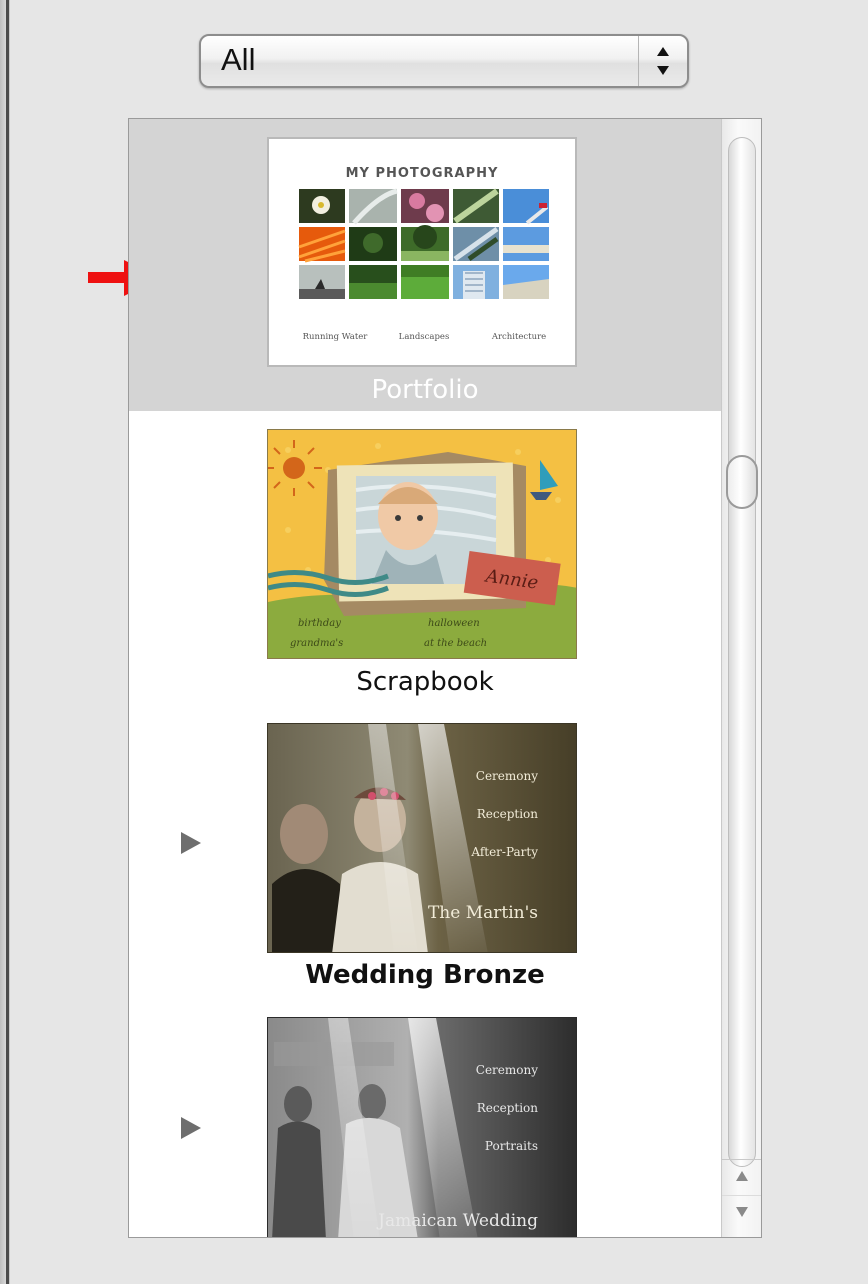  I want to click on vertical-scrollbar, so click(741, 678).